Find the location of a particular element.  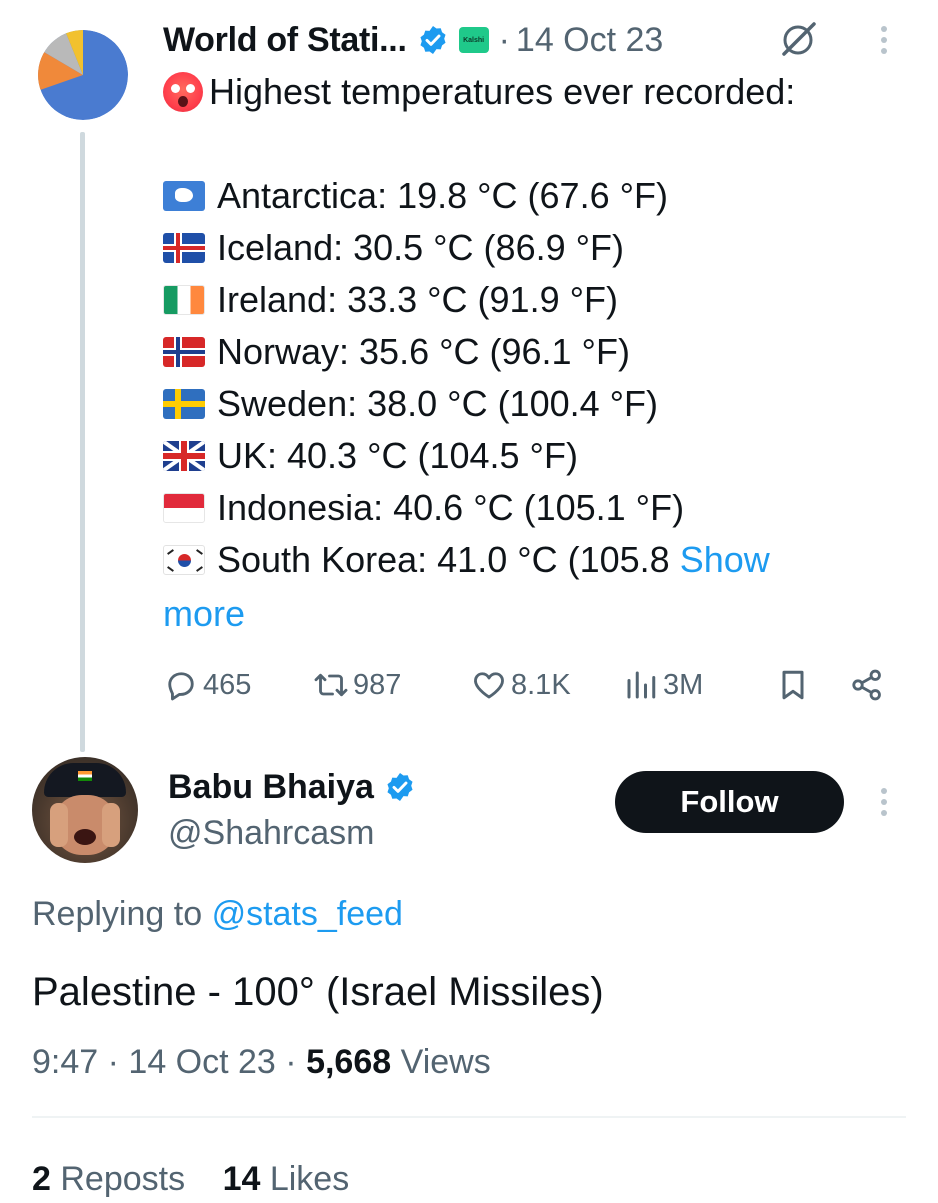

share-button is located at coordinates (869, 685).